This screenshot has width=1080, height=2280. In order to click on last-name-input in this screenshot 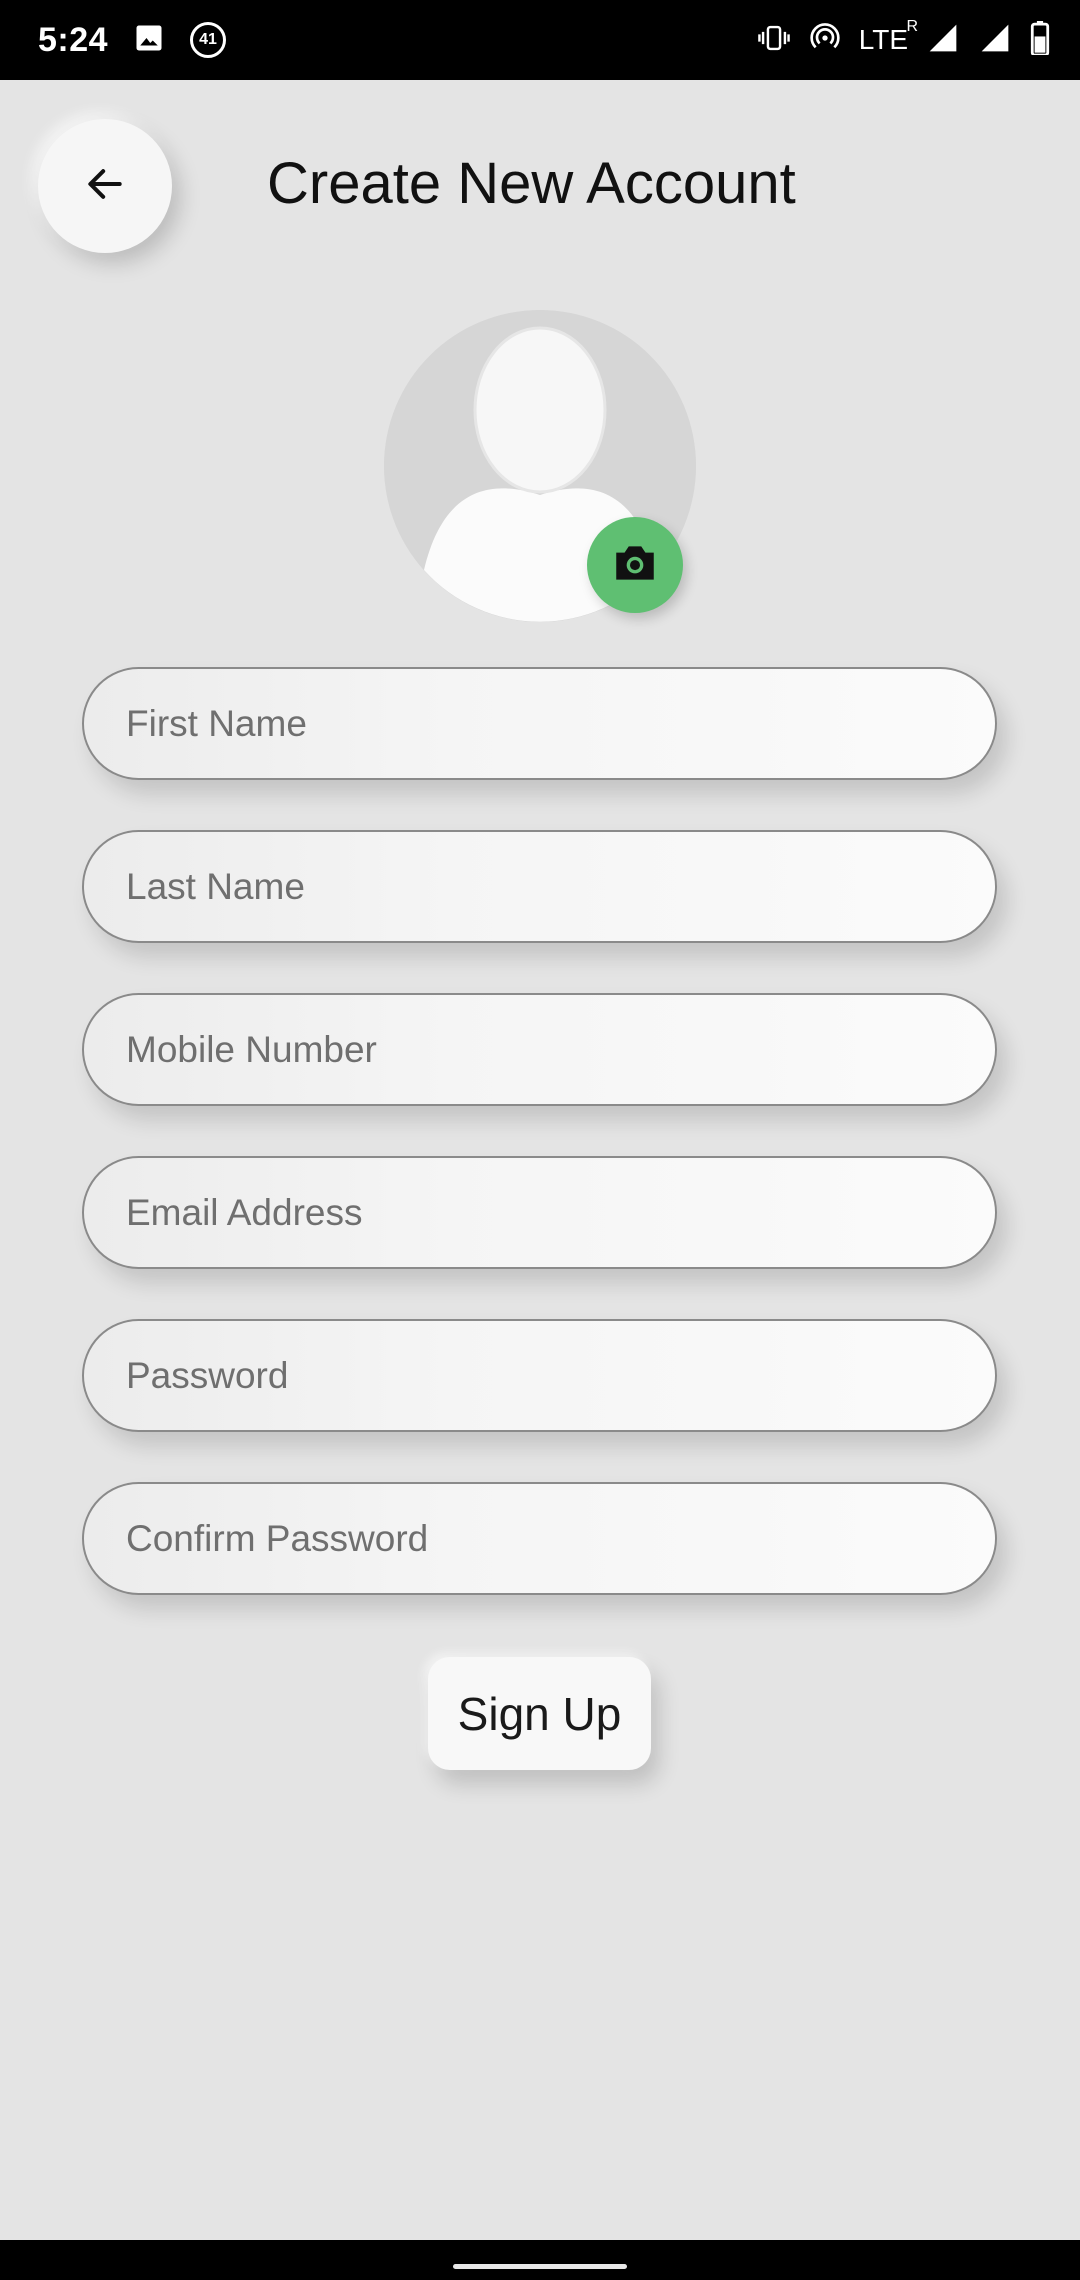, I will do `click(560, 886)`.